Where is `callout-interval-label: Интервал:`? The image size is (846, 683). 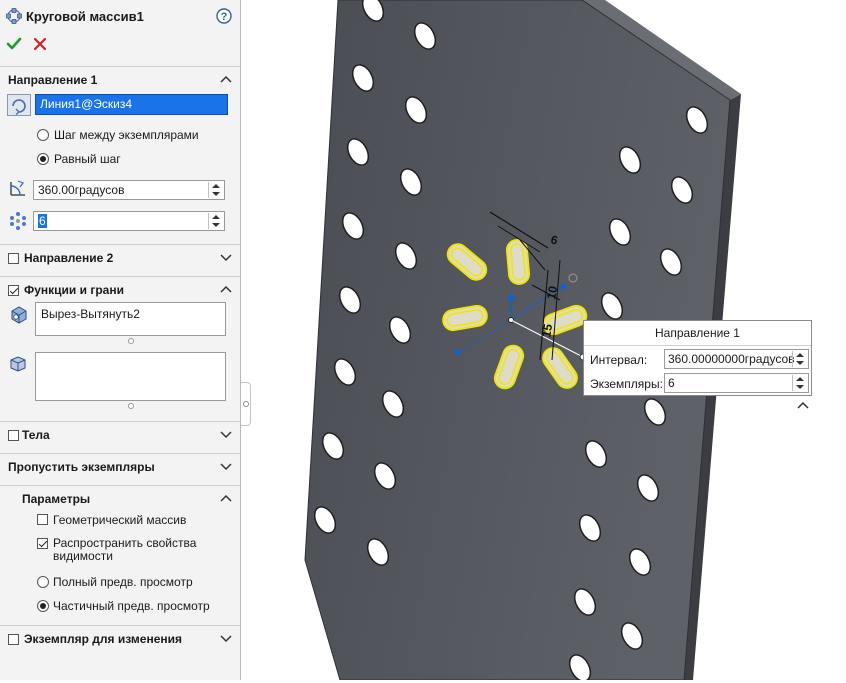
callout-interval-label: Интервал: is located at coordinates (619, 360).